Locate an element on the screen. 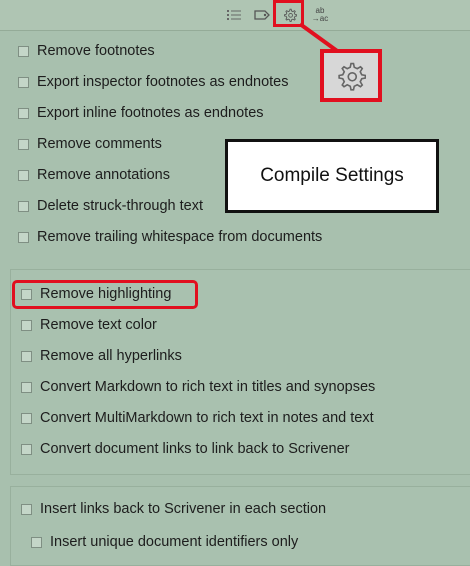 This screenshot has width=470, height=566. option-remove-annotations: Remove annotations is located at coordinates (94, 175).